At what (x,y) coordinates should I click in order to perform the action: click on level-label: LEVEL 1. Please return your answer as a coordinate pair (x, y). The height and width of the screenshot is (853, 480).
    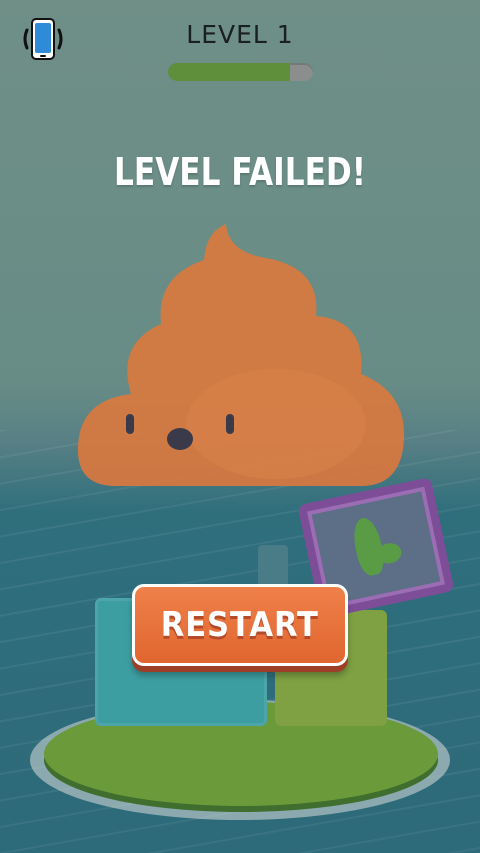
    Looking at the image, I should click on (240, 34).